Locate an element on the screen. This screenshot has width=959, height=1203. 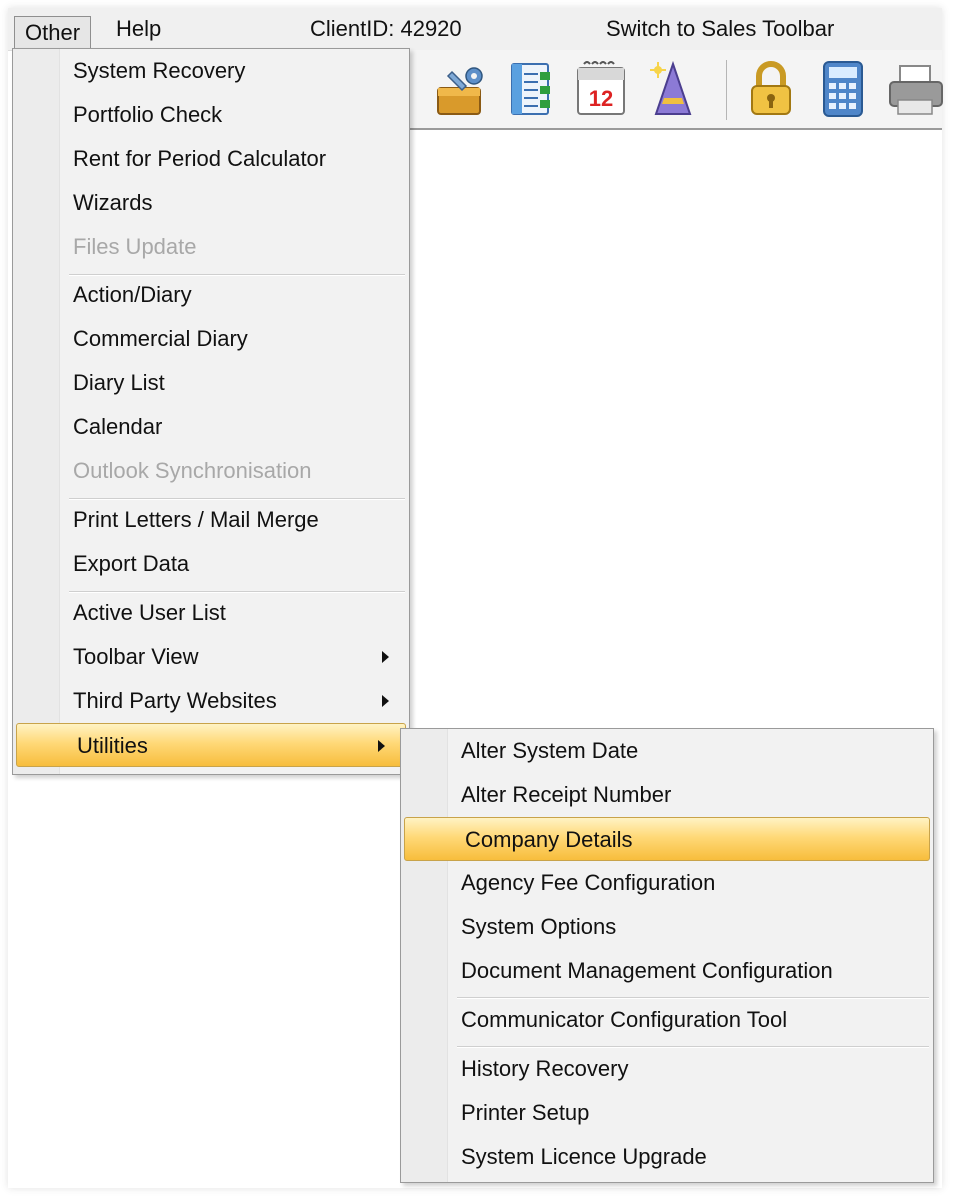
client-id-label: ClientID: 42920 is located at coordinates (386, 28).